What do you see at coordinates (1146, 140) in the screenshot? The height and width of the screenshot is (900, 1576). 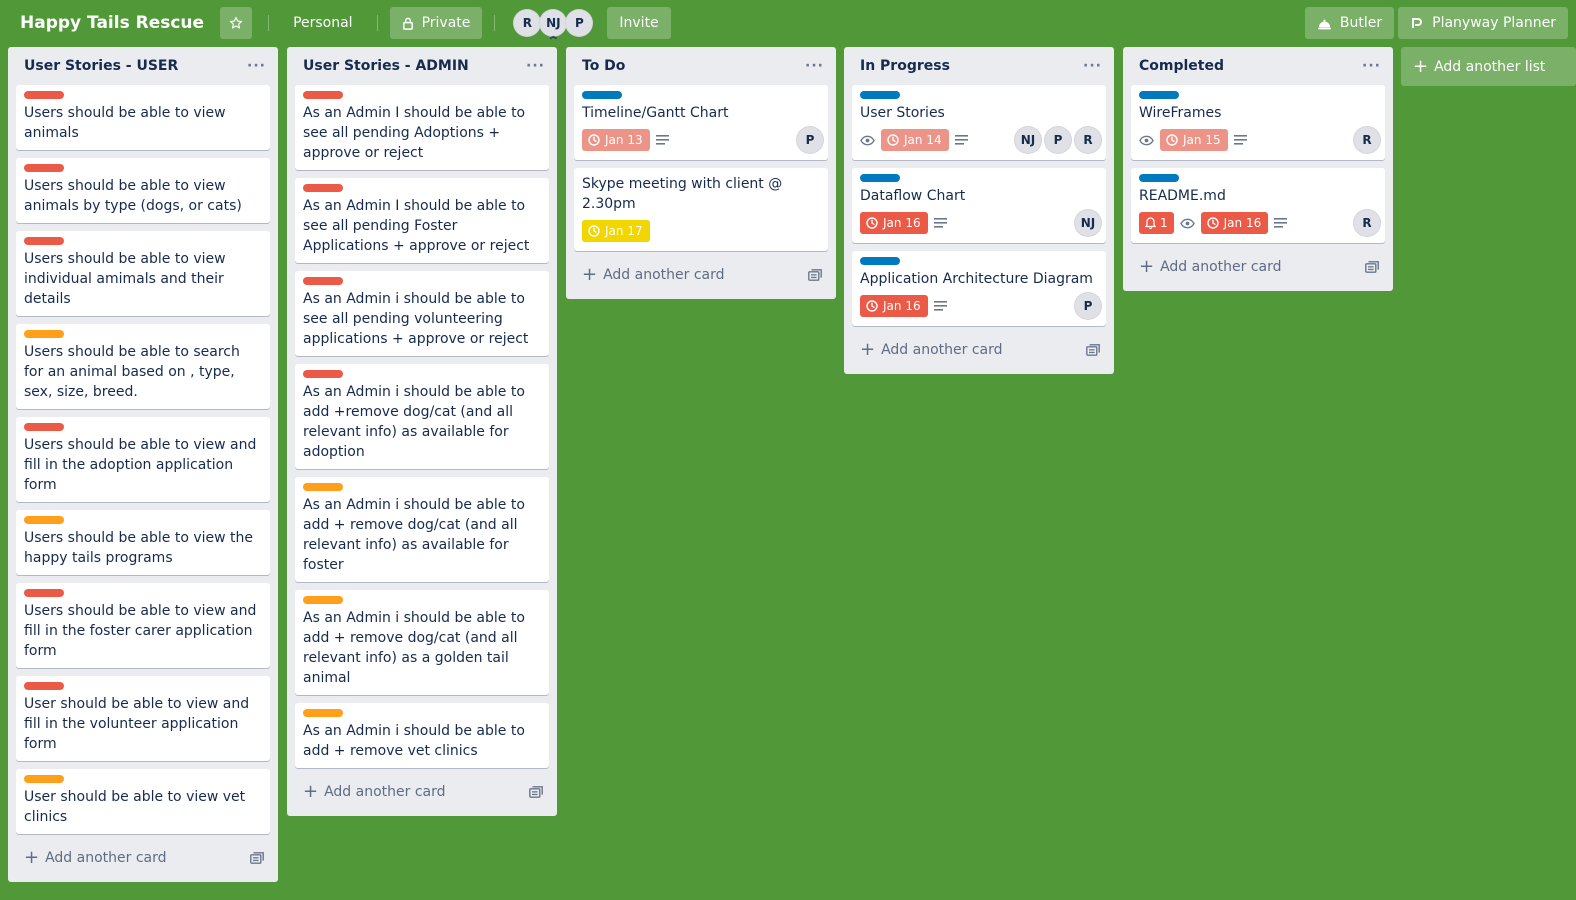 I see `watch-eye-icon` at bounding box center [1146, 140].